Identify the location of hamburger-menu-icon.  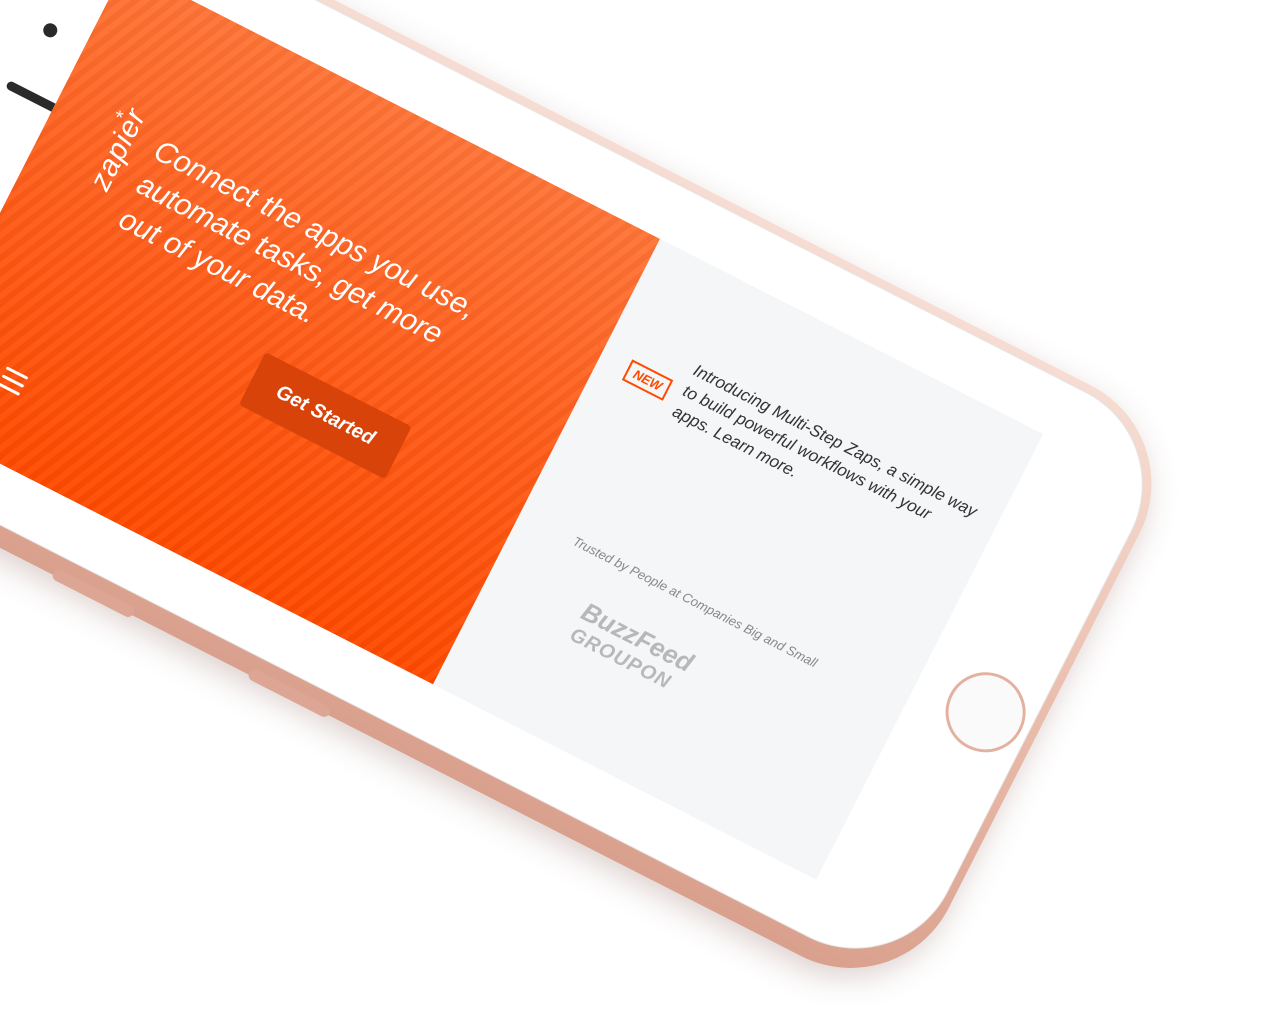
(14, 383).